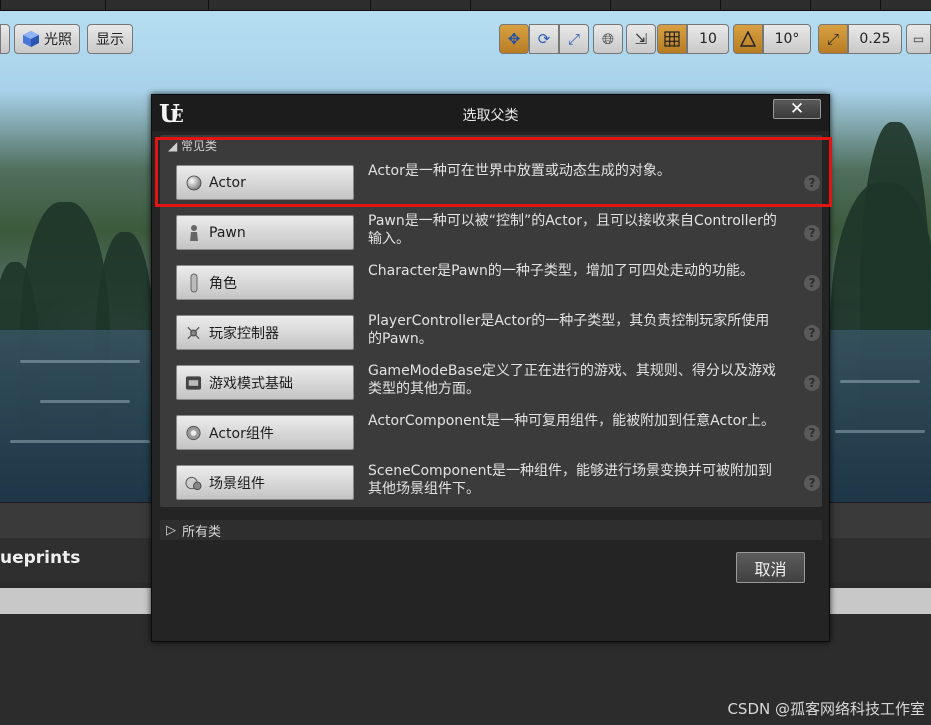 The image size is (931, 725). What do you see at coordinates (770, 567) in the screenshot?
I see `cancel-button: 取消` at bounding box center [770, 567].